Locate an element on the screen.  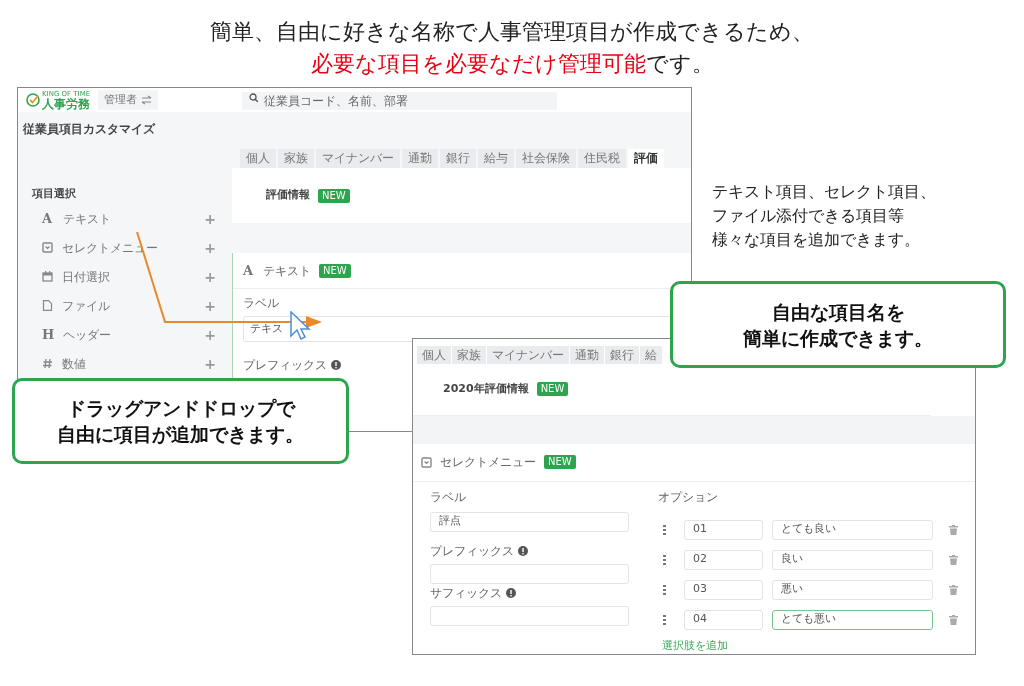
section-title: 2020年評価情報 is located at coordinates (486, 388).